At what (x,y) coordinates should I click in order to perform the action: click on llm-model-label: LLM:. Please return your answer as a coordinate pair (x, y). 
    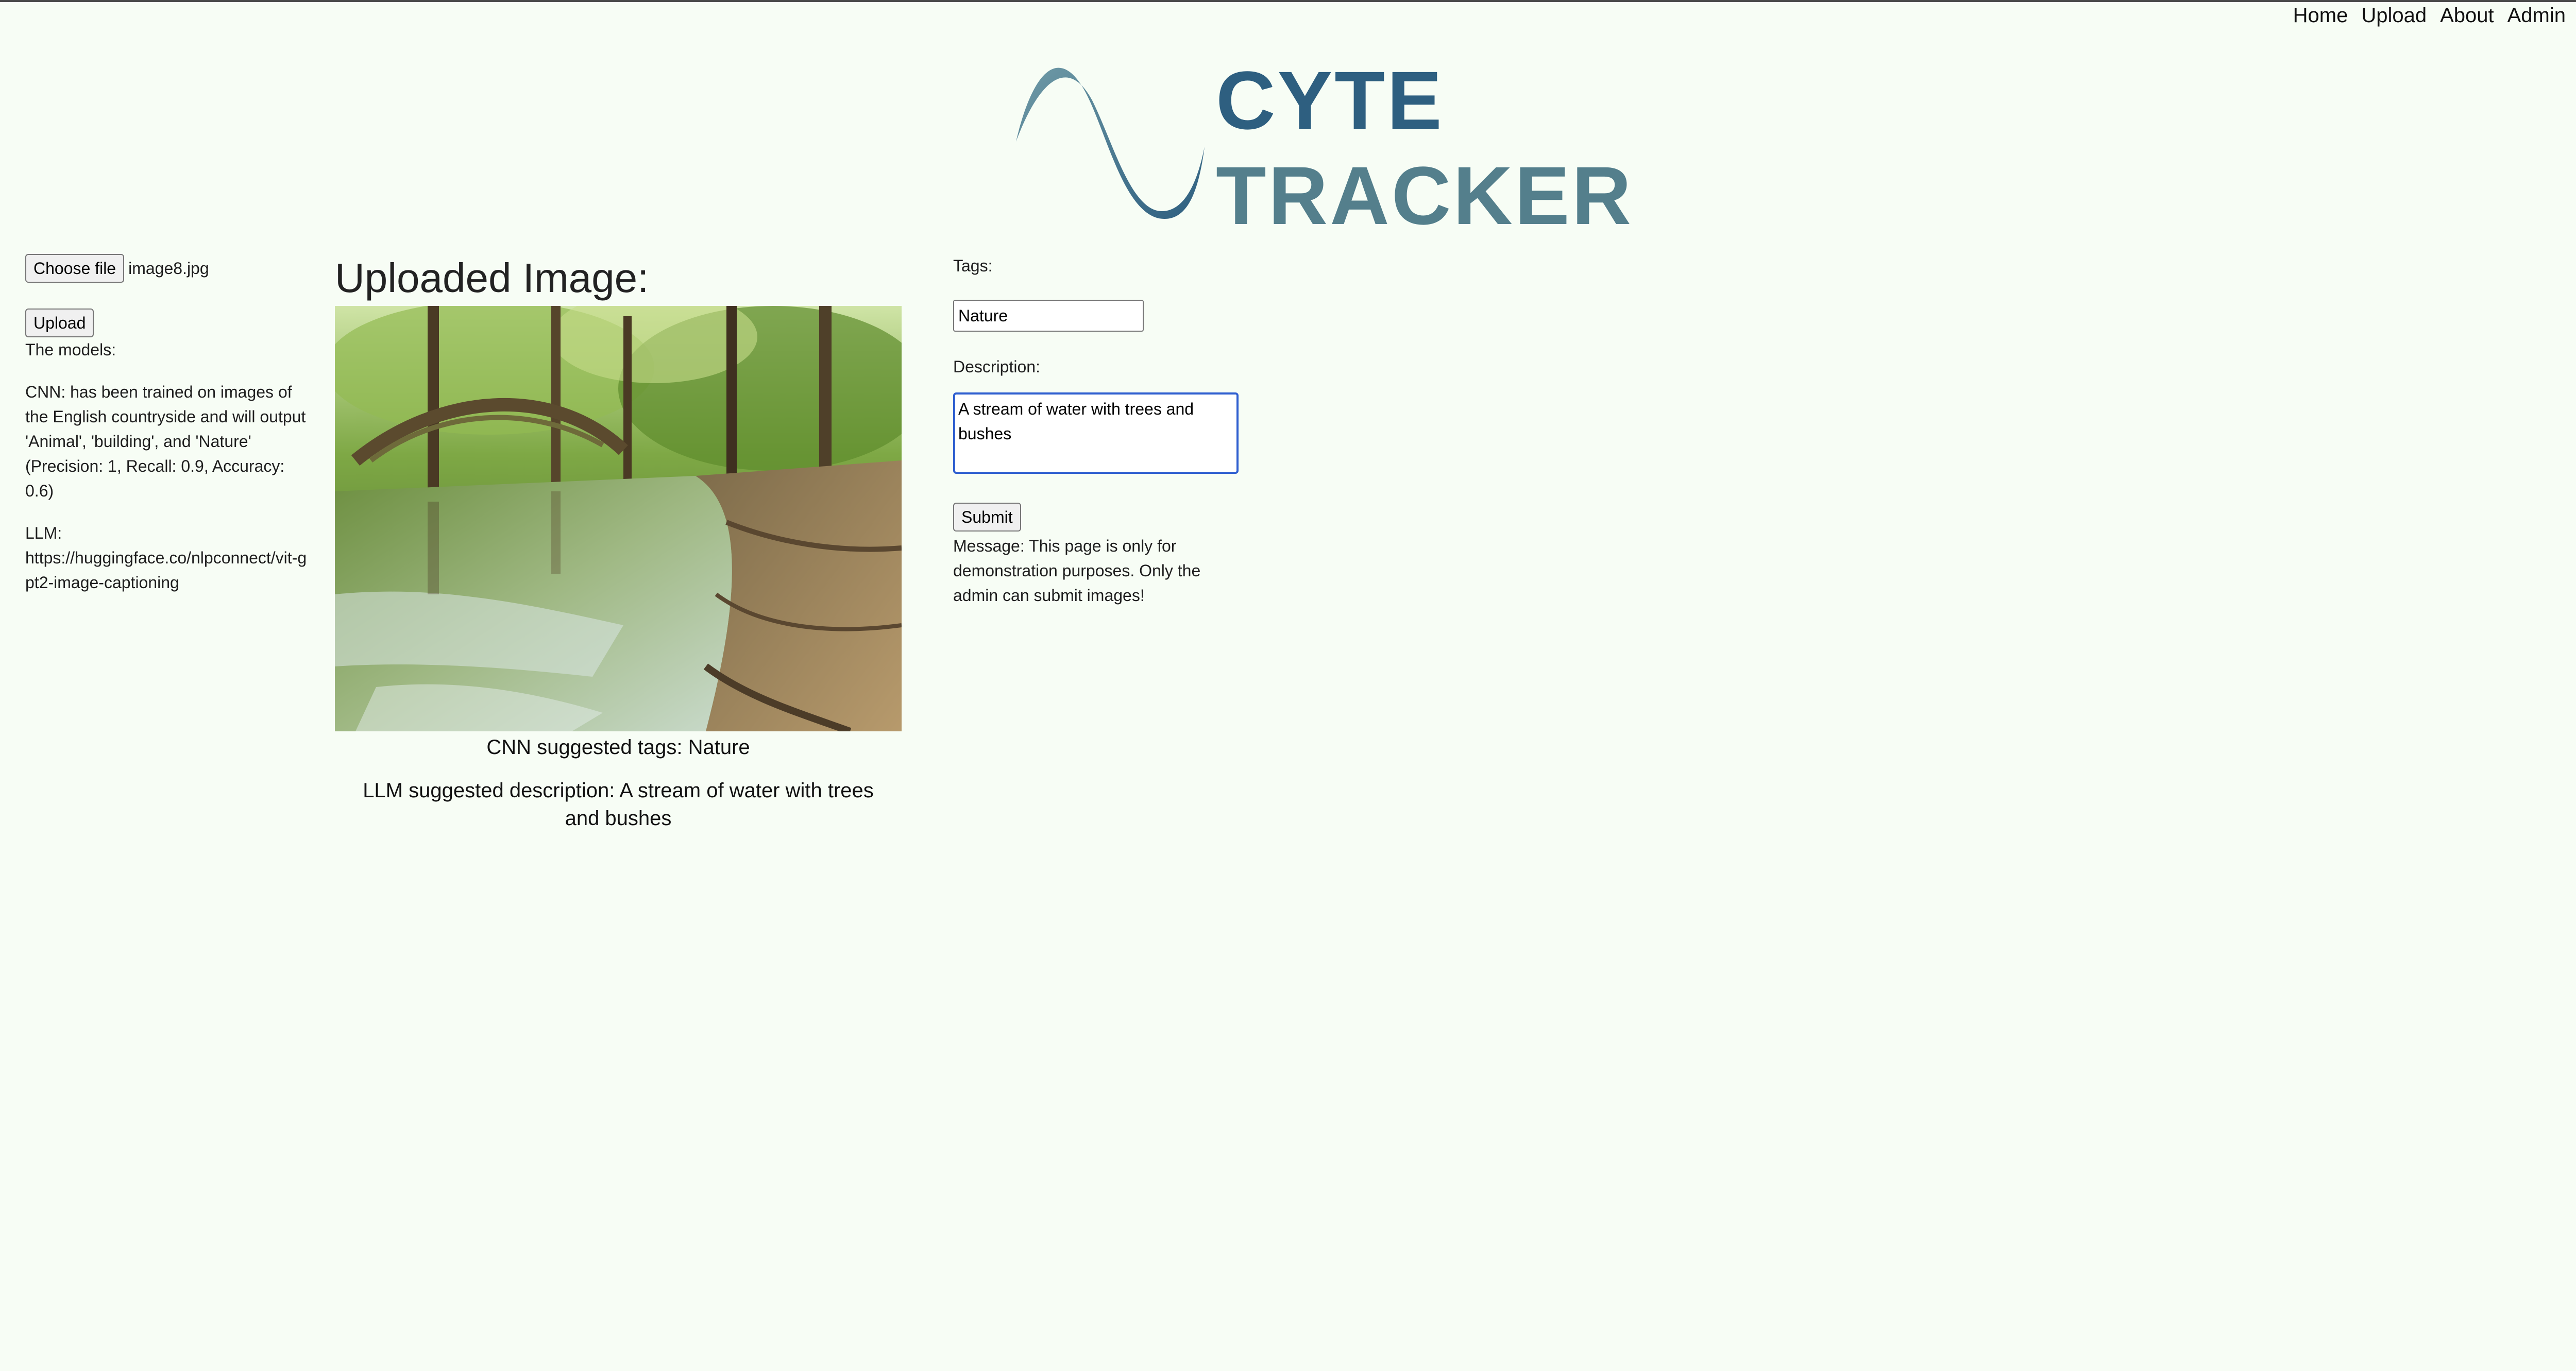
    Looking at the image, I should click on (43, 533).